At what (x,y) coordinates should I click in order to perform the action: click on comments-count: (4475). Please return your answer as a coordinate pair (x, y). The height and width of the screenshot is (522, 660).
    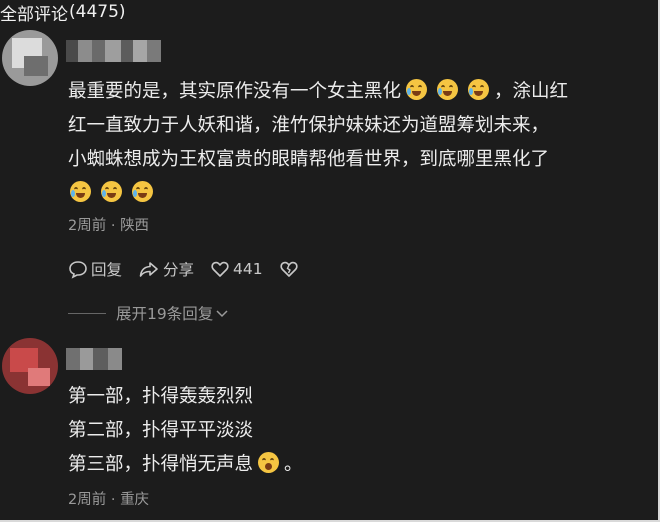
    Looking at the image, I should click on (97, 12).